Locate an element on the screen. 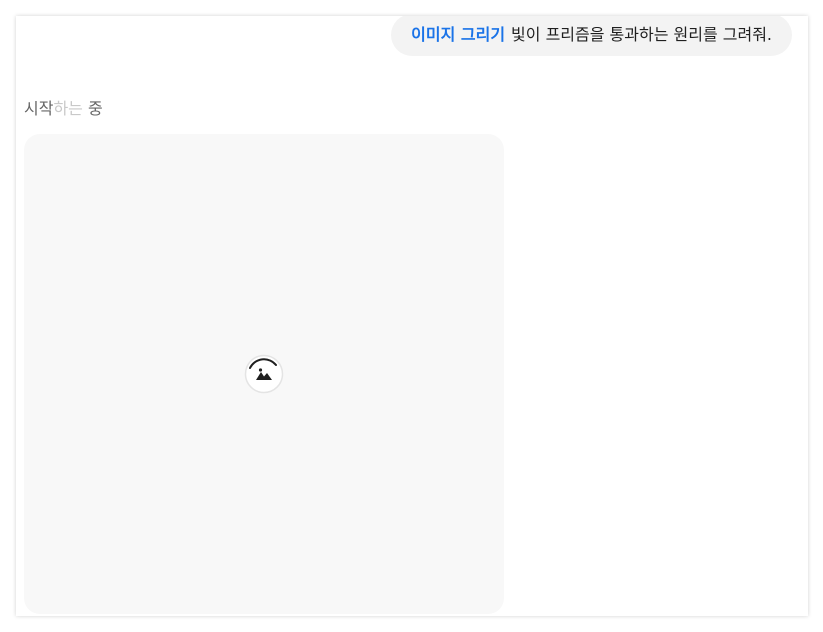 The width and height of the screenshot is (823, 632). generation-status: 시작하는 중 is located at coordinates (63, 109).